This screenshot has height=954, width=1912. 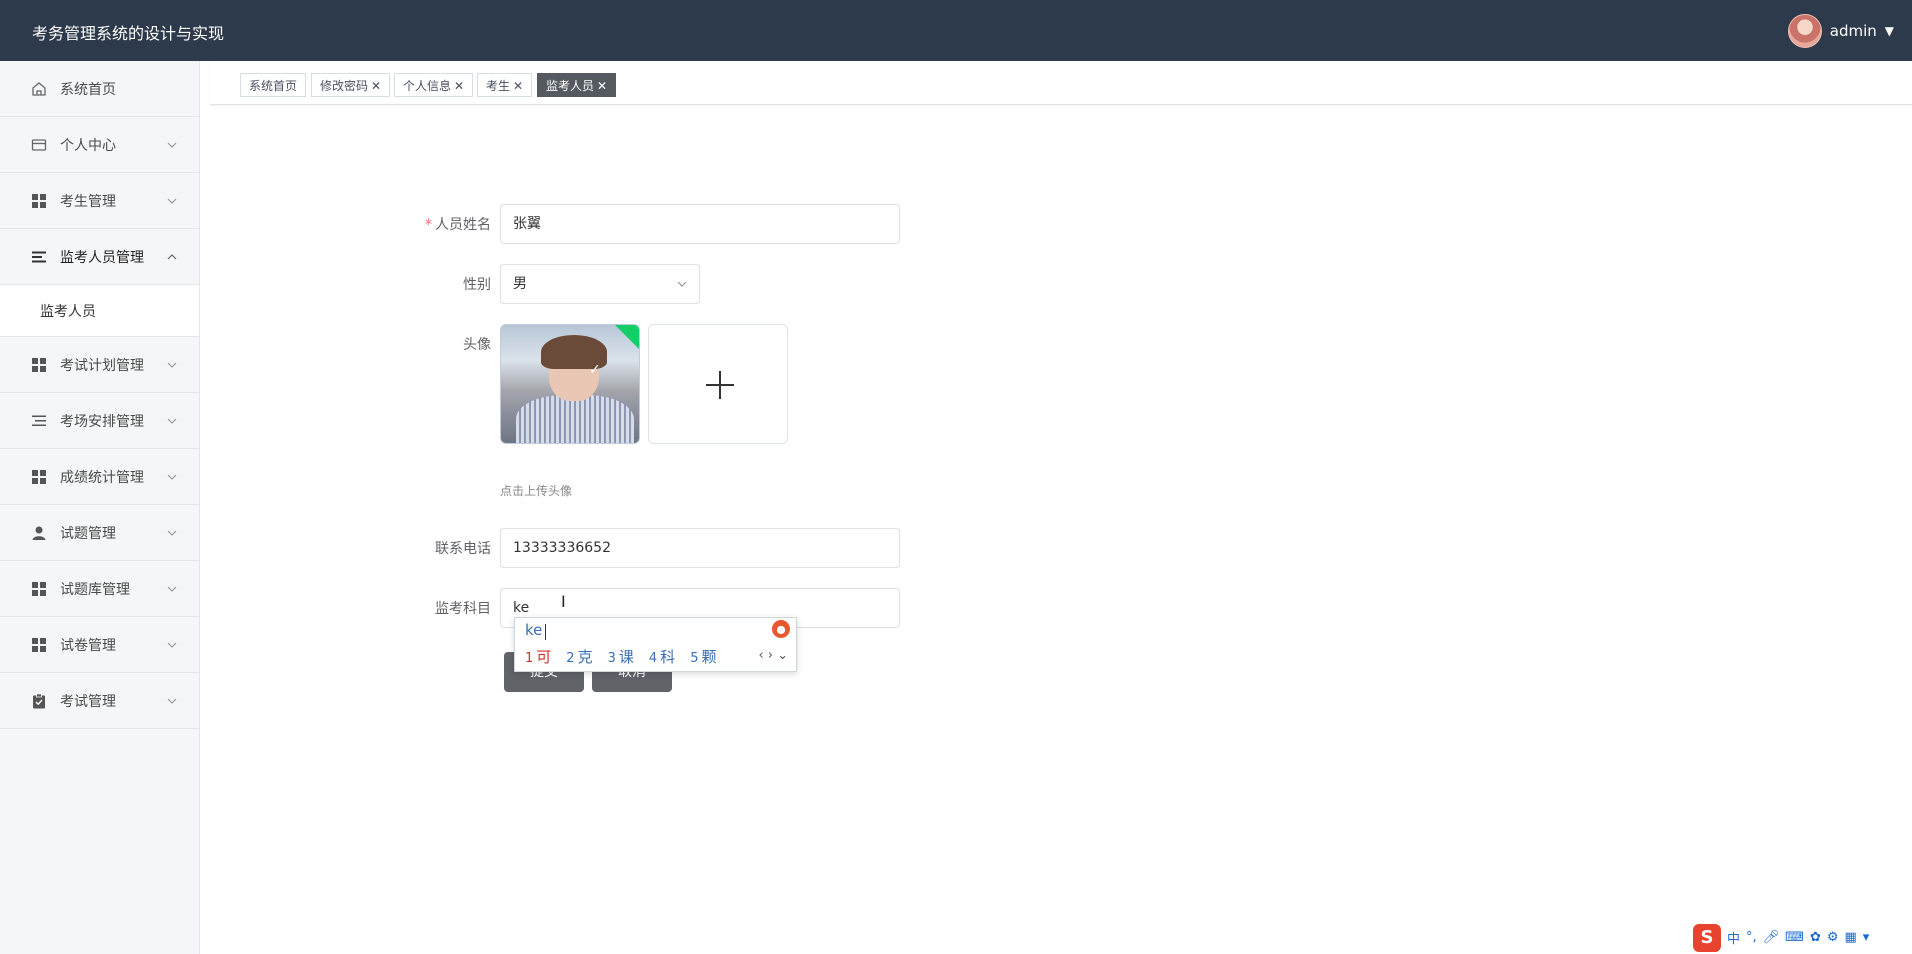 What do you see at coordinates (498, 86) in the screenshot?
I see `tag-label: 考生` at bounding box center [498, 86].